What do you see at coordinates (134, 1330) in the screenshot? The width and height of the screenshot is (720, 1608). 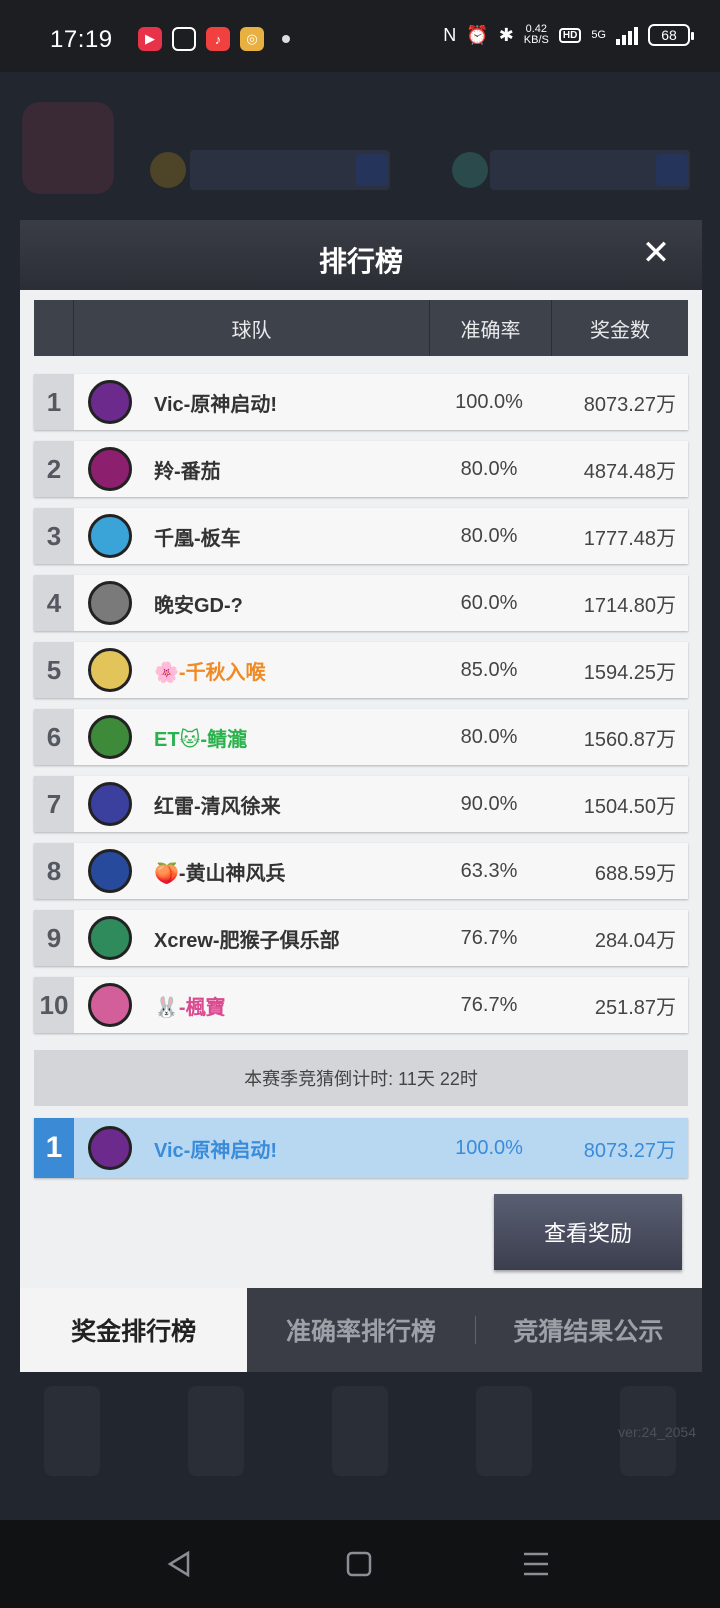 I see `tab-prize-ranking: 奖金排行榜` at bounding box center [134, 1330].